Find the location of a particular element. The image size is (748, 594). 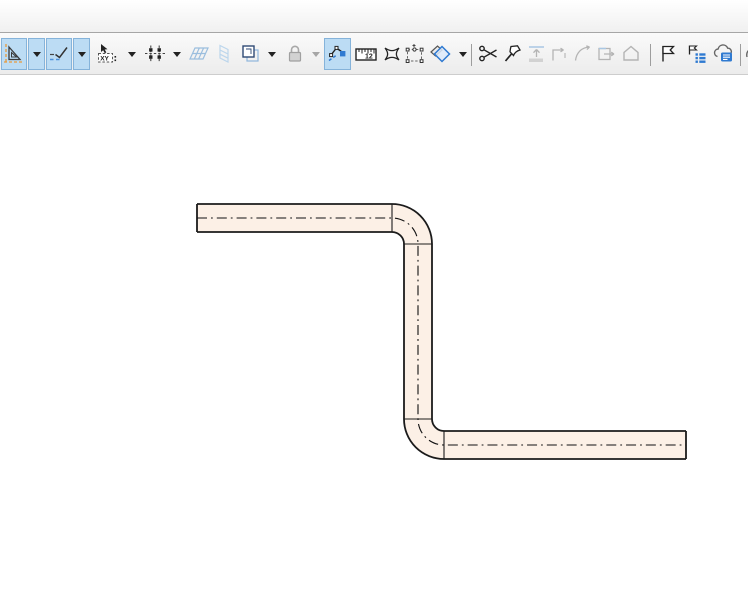

work-plane-dropdown is located at coordinates (463, 54).